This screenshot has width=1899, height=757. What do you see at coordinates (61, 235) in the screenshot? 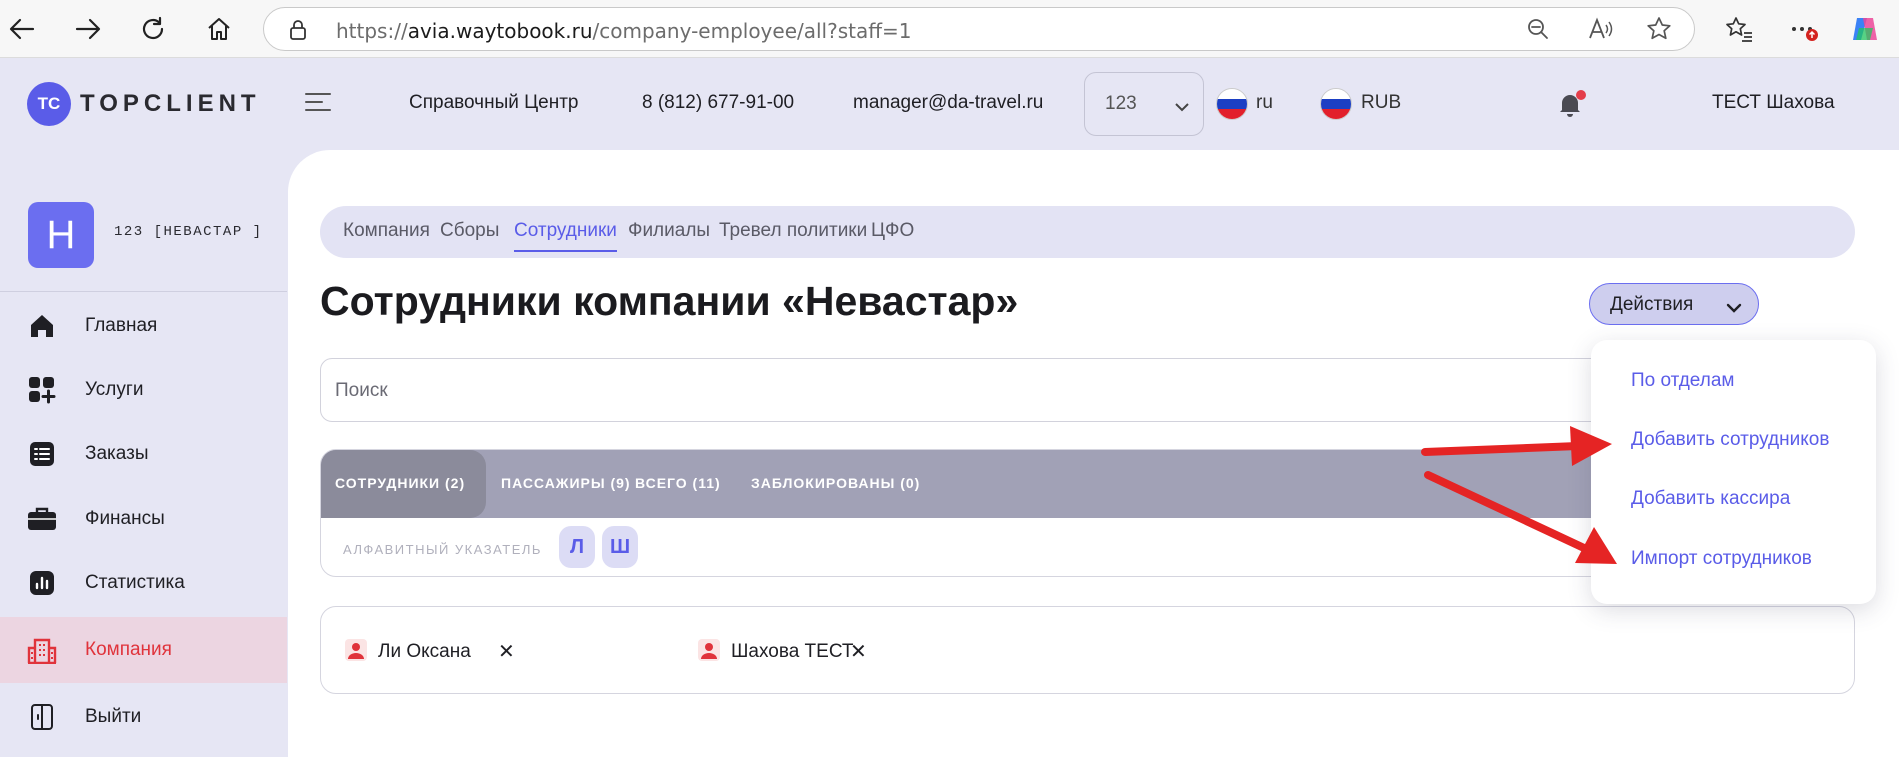
I see `org-avatar: Н` at bounding box center [61, 235].